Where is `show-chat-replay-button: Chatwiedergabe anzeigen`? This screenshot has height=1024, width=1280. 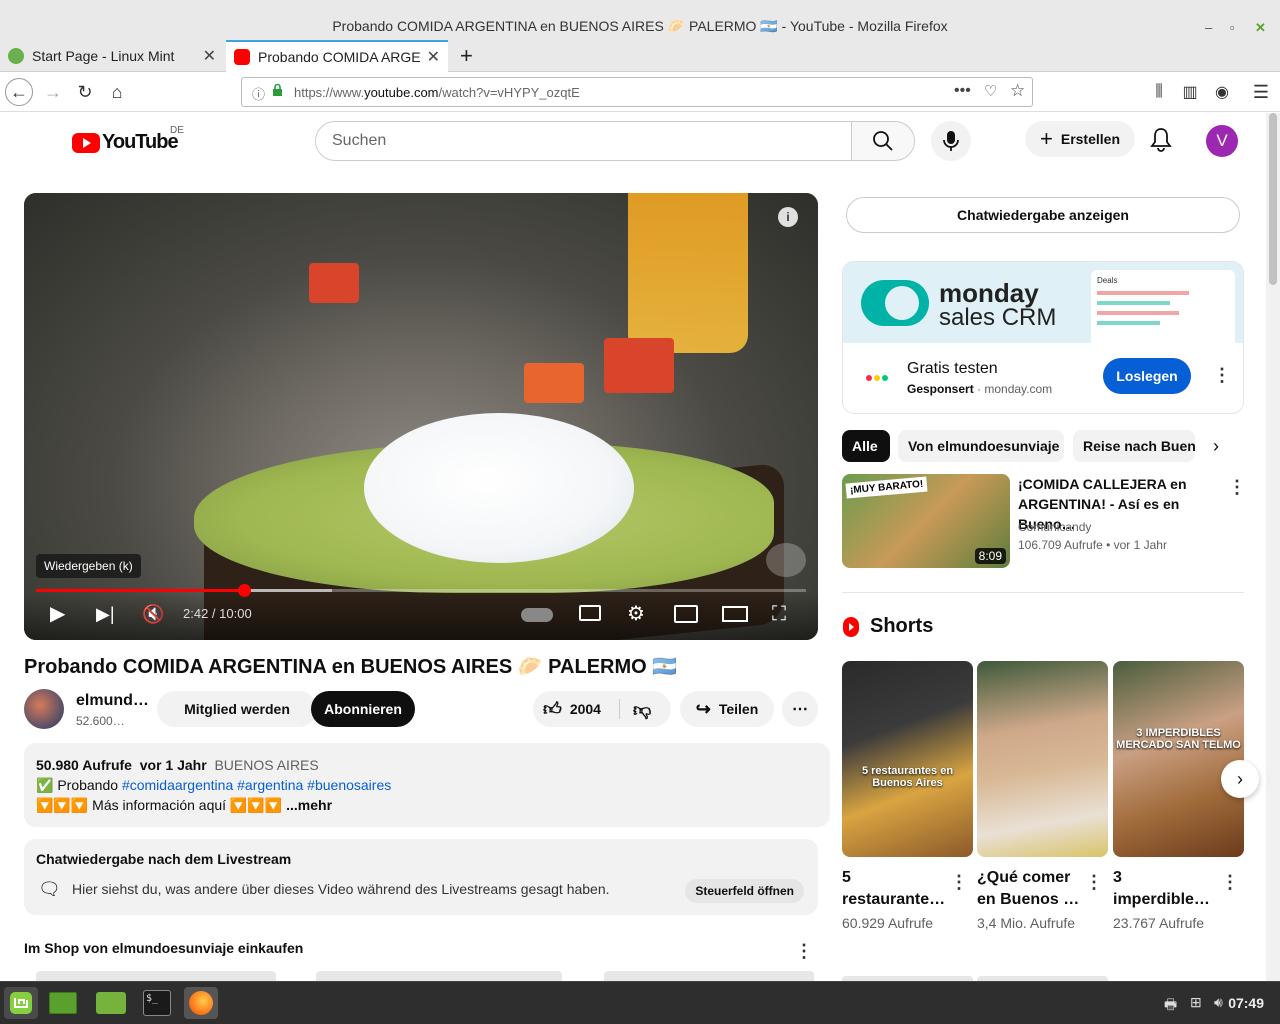 show-chat-replay-button: Chatwiedergabe anzeigen is located at coordinates (1043, 215).